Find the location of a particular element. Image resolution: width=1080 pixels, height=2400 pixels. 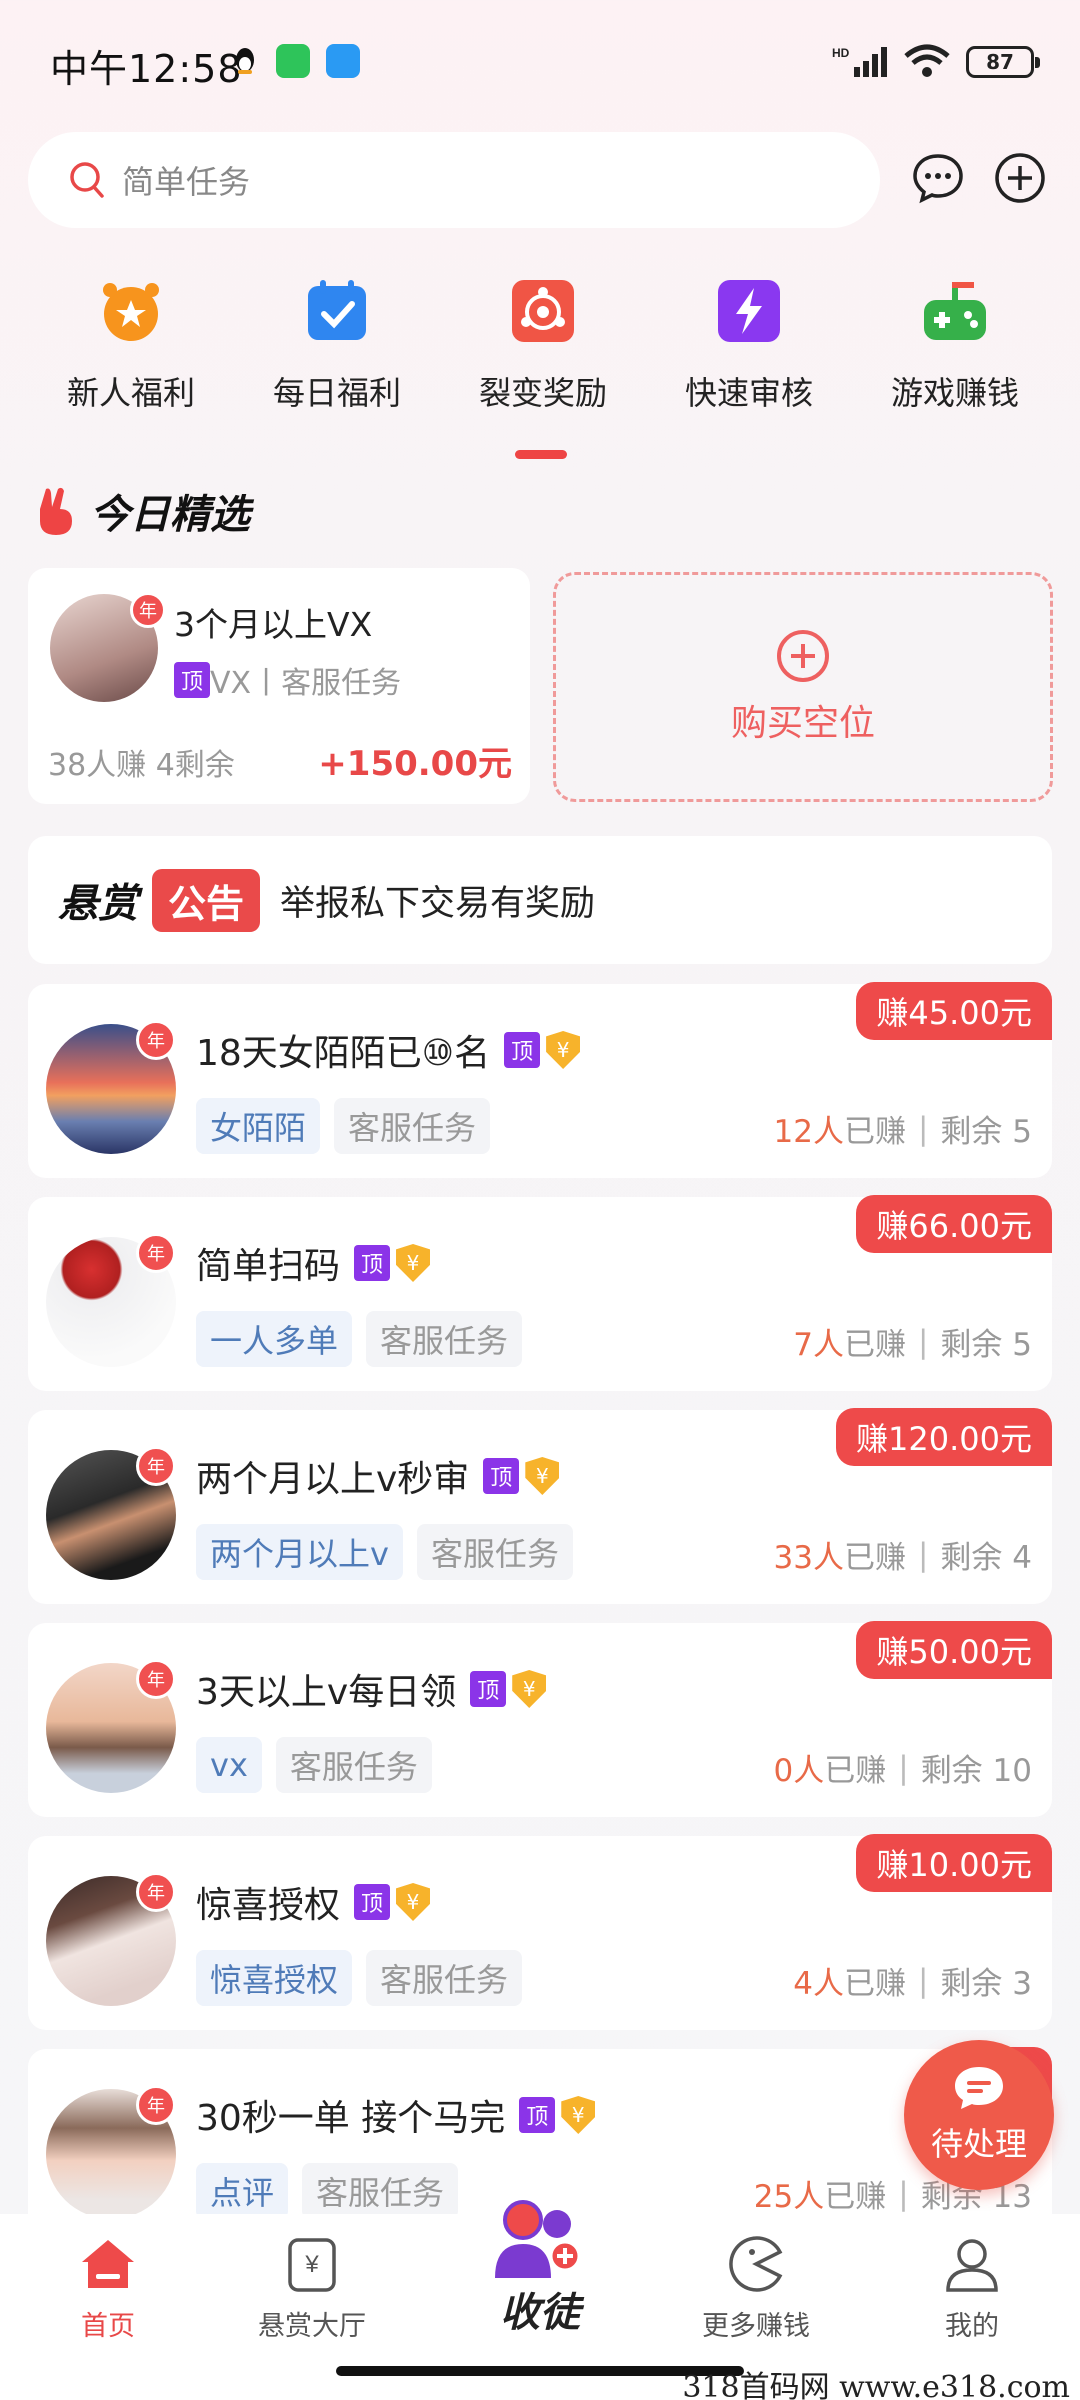

earn-badge: 赚45.00元 is located at coordinates (954, 1011).